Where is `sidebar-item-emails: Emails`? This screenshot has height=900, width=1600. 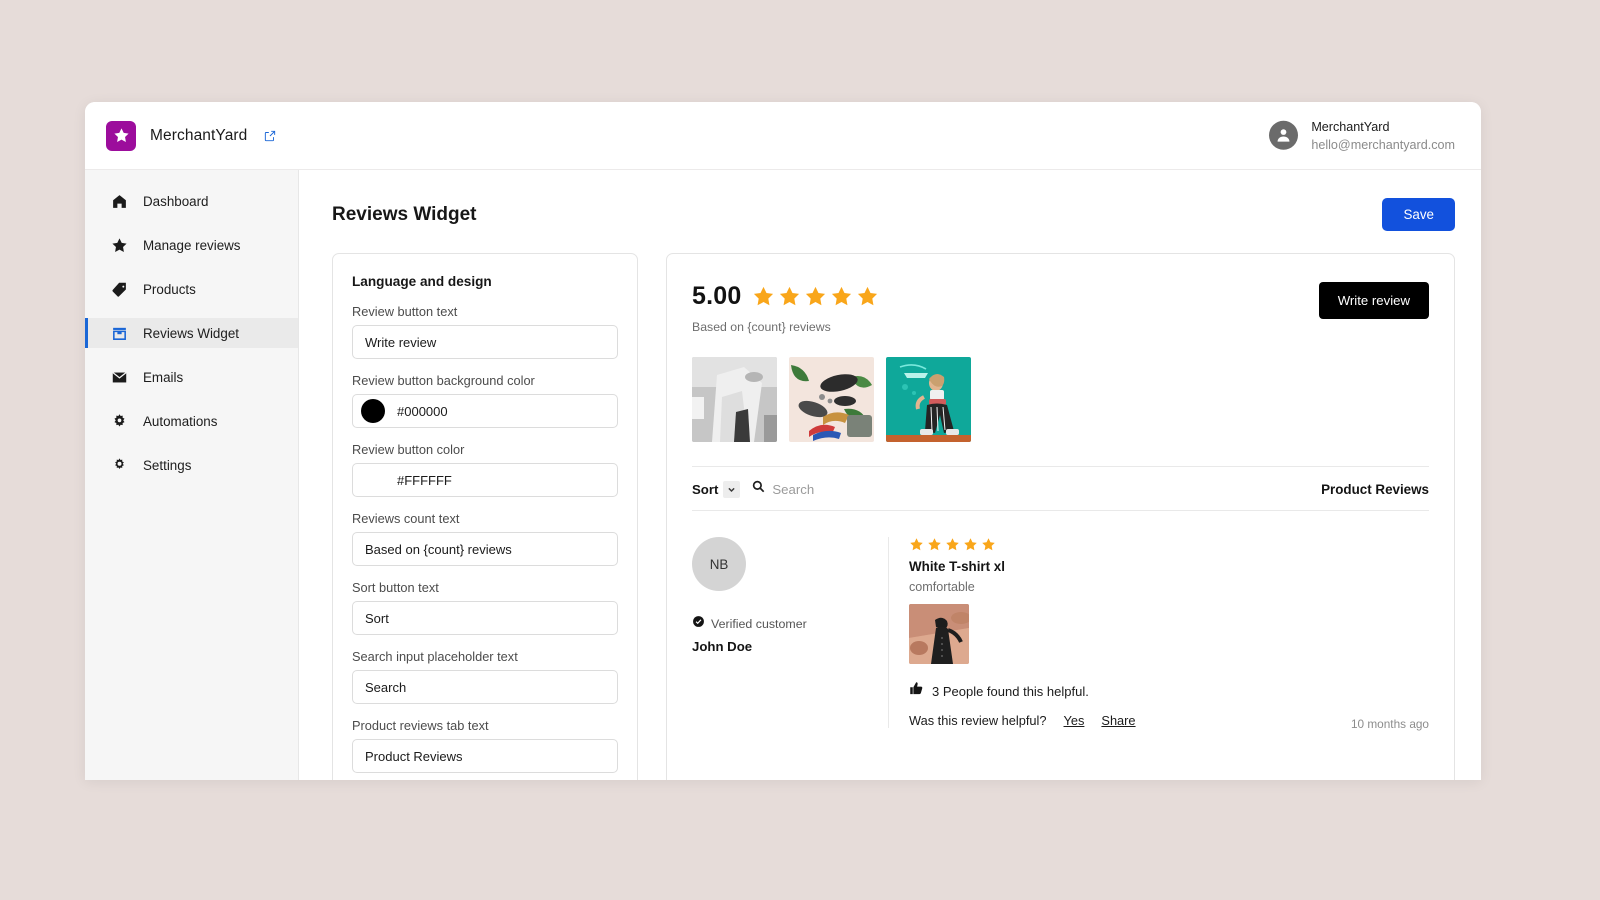 sidebar-item-emails: Emails is located at coordinates (191, 377).